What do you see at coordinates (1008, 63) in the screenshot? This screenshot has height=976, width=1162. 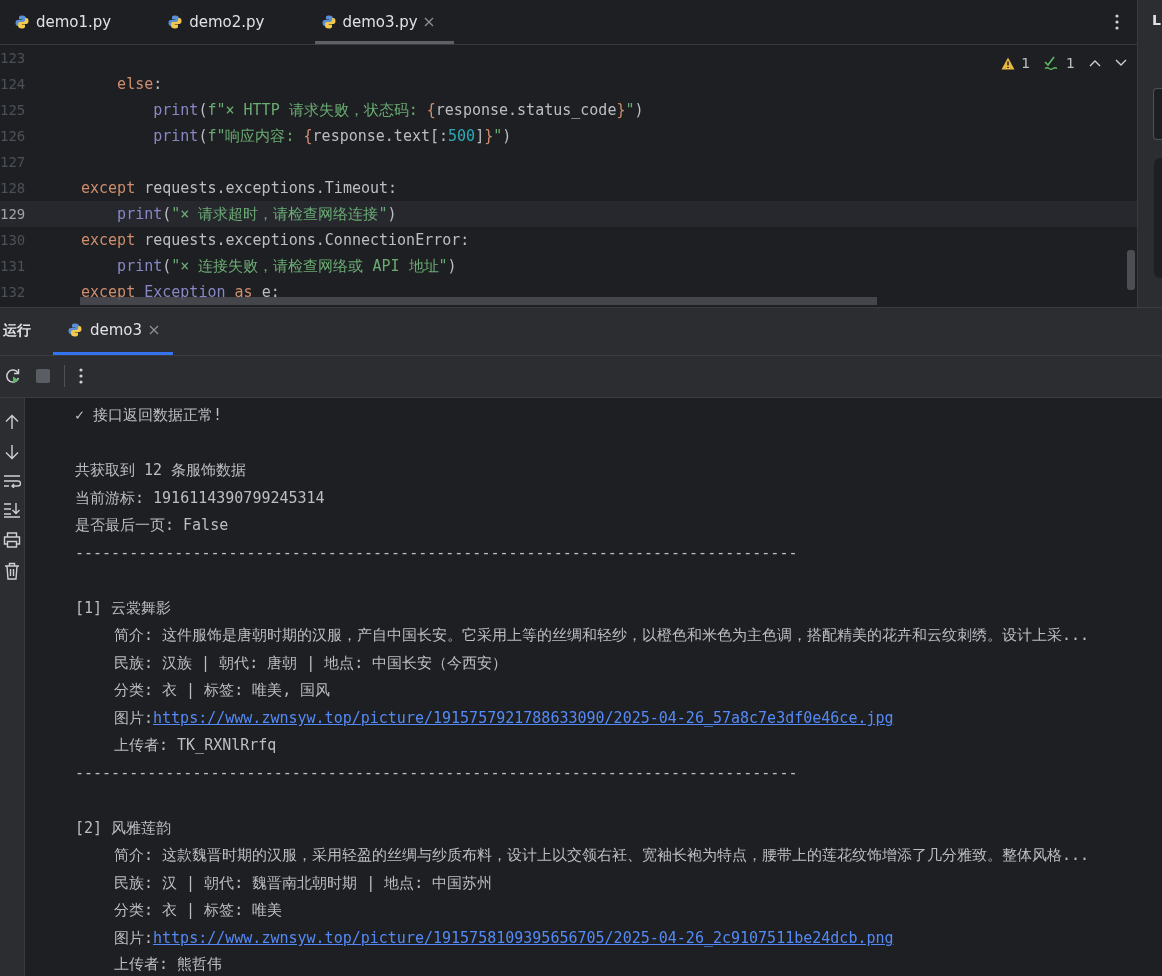 I see `warning-icon` at bounding box center [1008, 63].